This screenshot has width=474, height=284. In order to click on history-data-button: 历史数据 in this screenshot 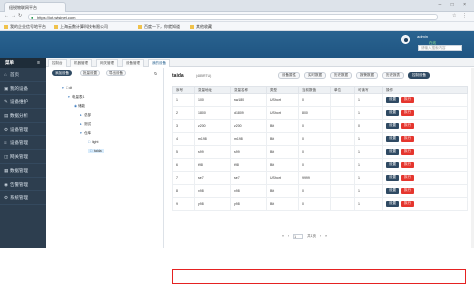, I will do `click(341, 75)`.